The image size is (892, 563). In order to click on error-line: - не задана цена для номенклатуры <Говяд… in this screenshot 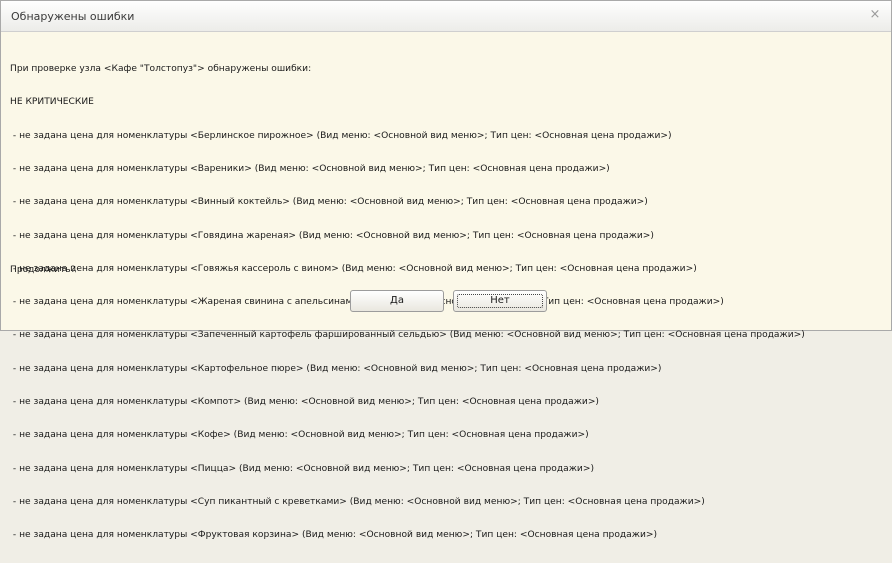, I will do `click(332, 235)`.